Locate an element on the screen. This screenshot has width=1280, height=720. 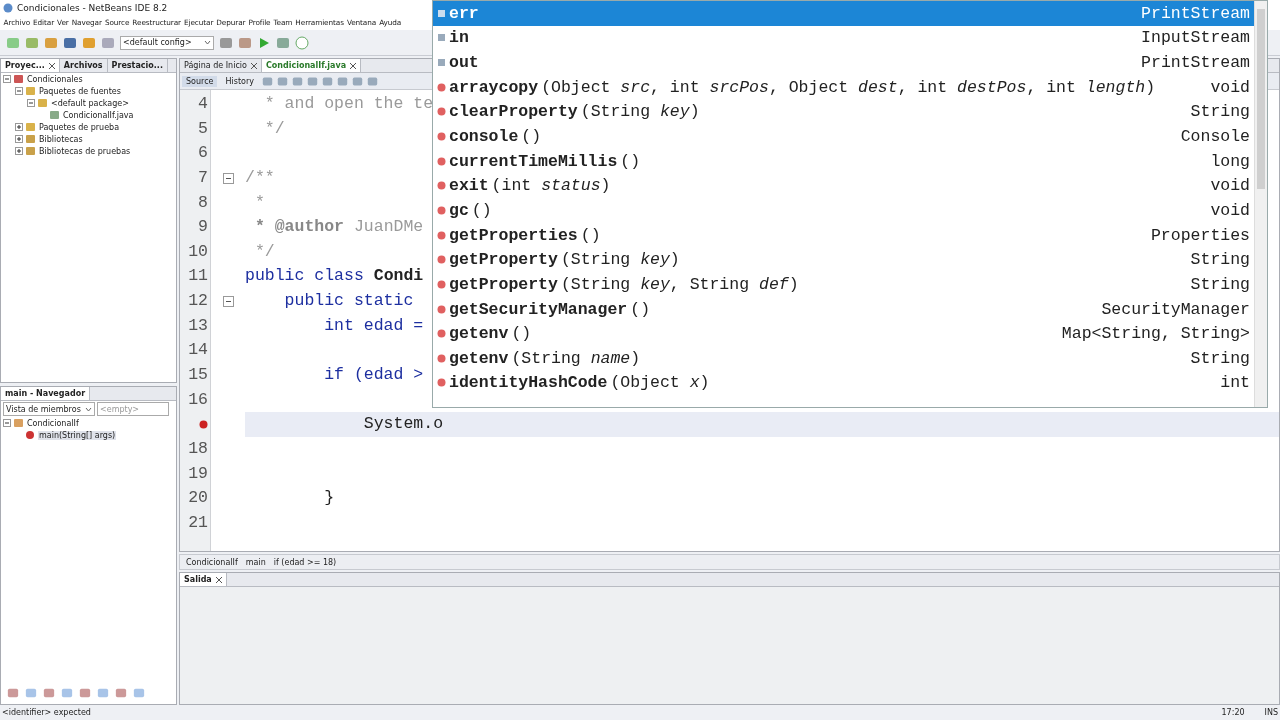
status-message: <identifier> expected is located at coordinates (46, 712).